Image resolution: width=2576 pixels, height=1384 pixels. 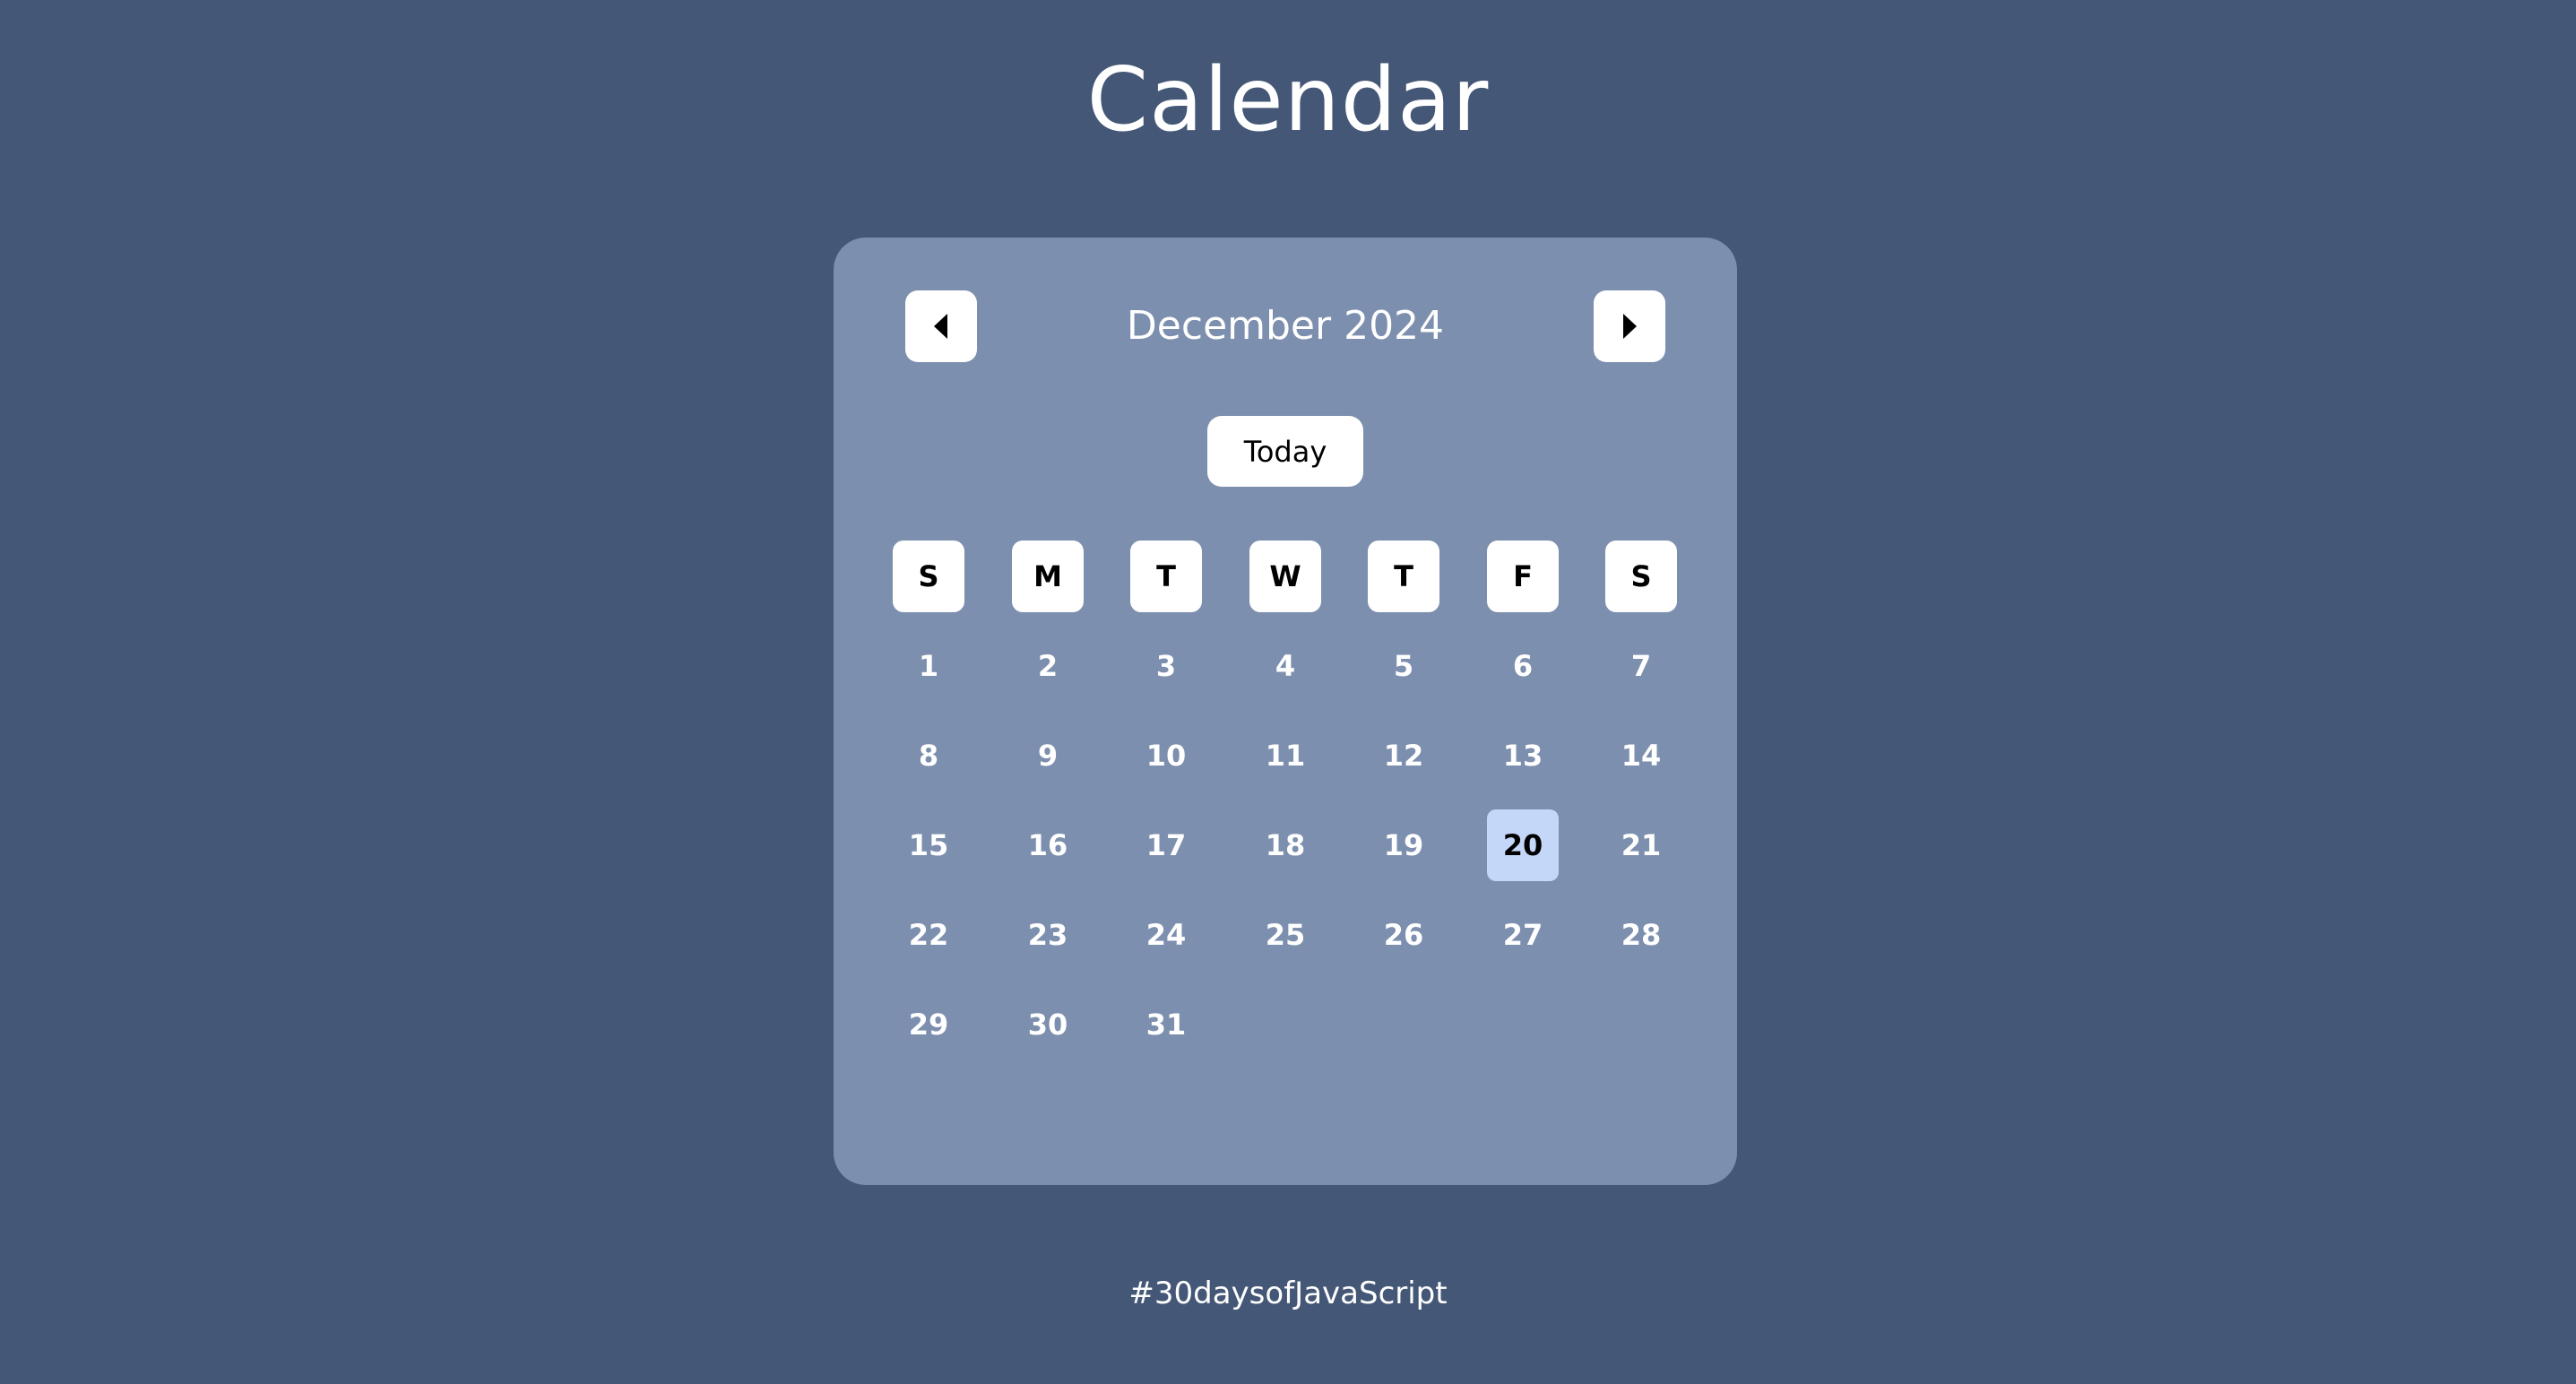 What do you see at coordinates (1641, 576) in the screenshot?
I see `weekday-saturday: S` at bounding box center [1641, 576].